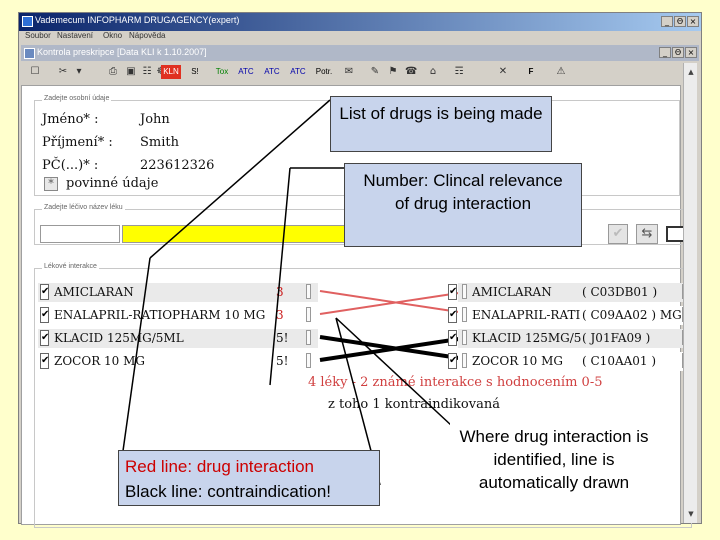  I want to click on black-line-note: Black line: contraindication!, so click(228, 491).